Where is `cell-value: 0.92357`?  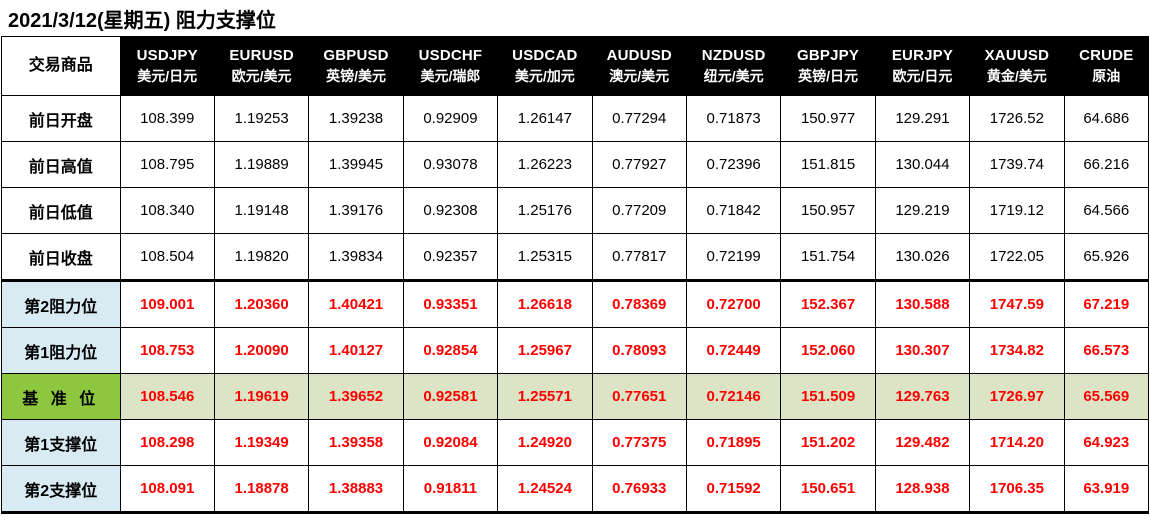
cell-value: 0.92357 is located at coordinates (450, 257).